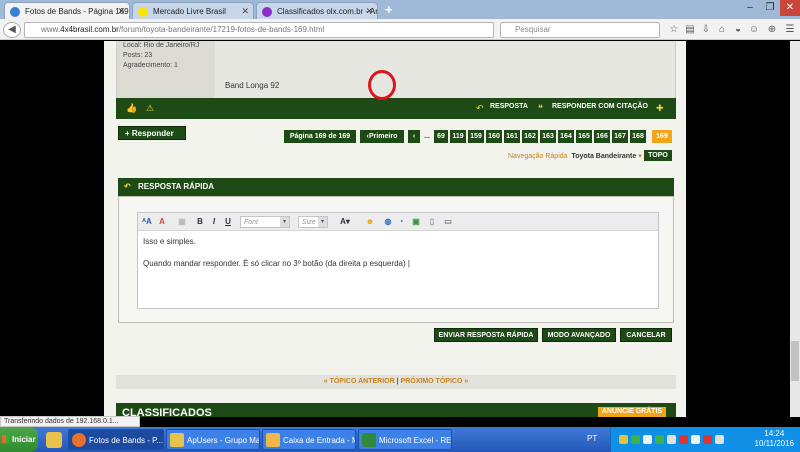 This screenshot has height=452, width=800. What do you see at coordinates (54, 440) in the screenshot?
I see `explorer-icon` at bounding box center [54, 440].